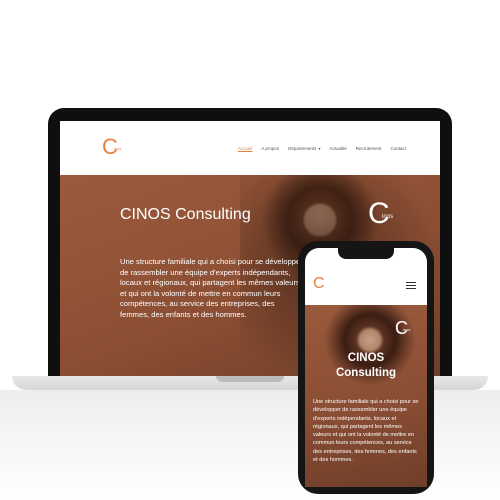 This screenshot has width=500, height=500. Describe the element at coordinates (369, 148) in the screenshot. I see `nav-item-recrutement: Recrutement` at that location.